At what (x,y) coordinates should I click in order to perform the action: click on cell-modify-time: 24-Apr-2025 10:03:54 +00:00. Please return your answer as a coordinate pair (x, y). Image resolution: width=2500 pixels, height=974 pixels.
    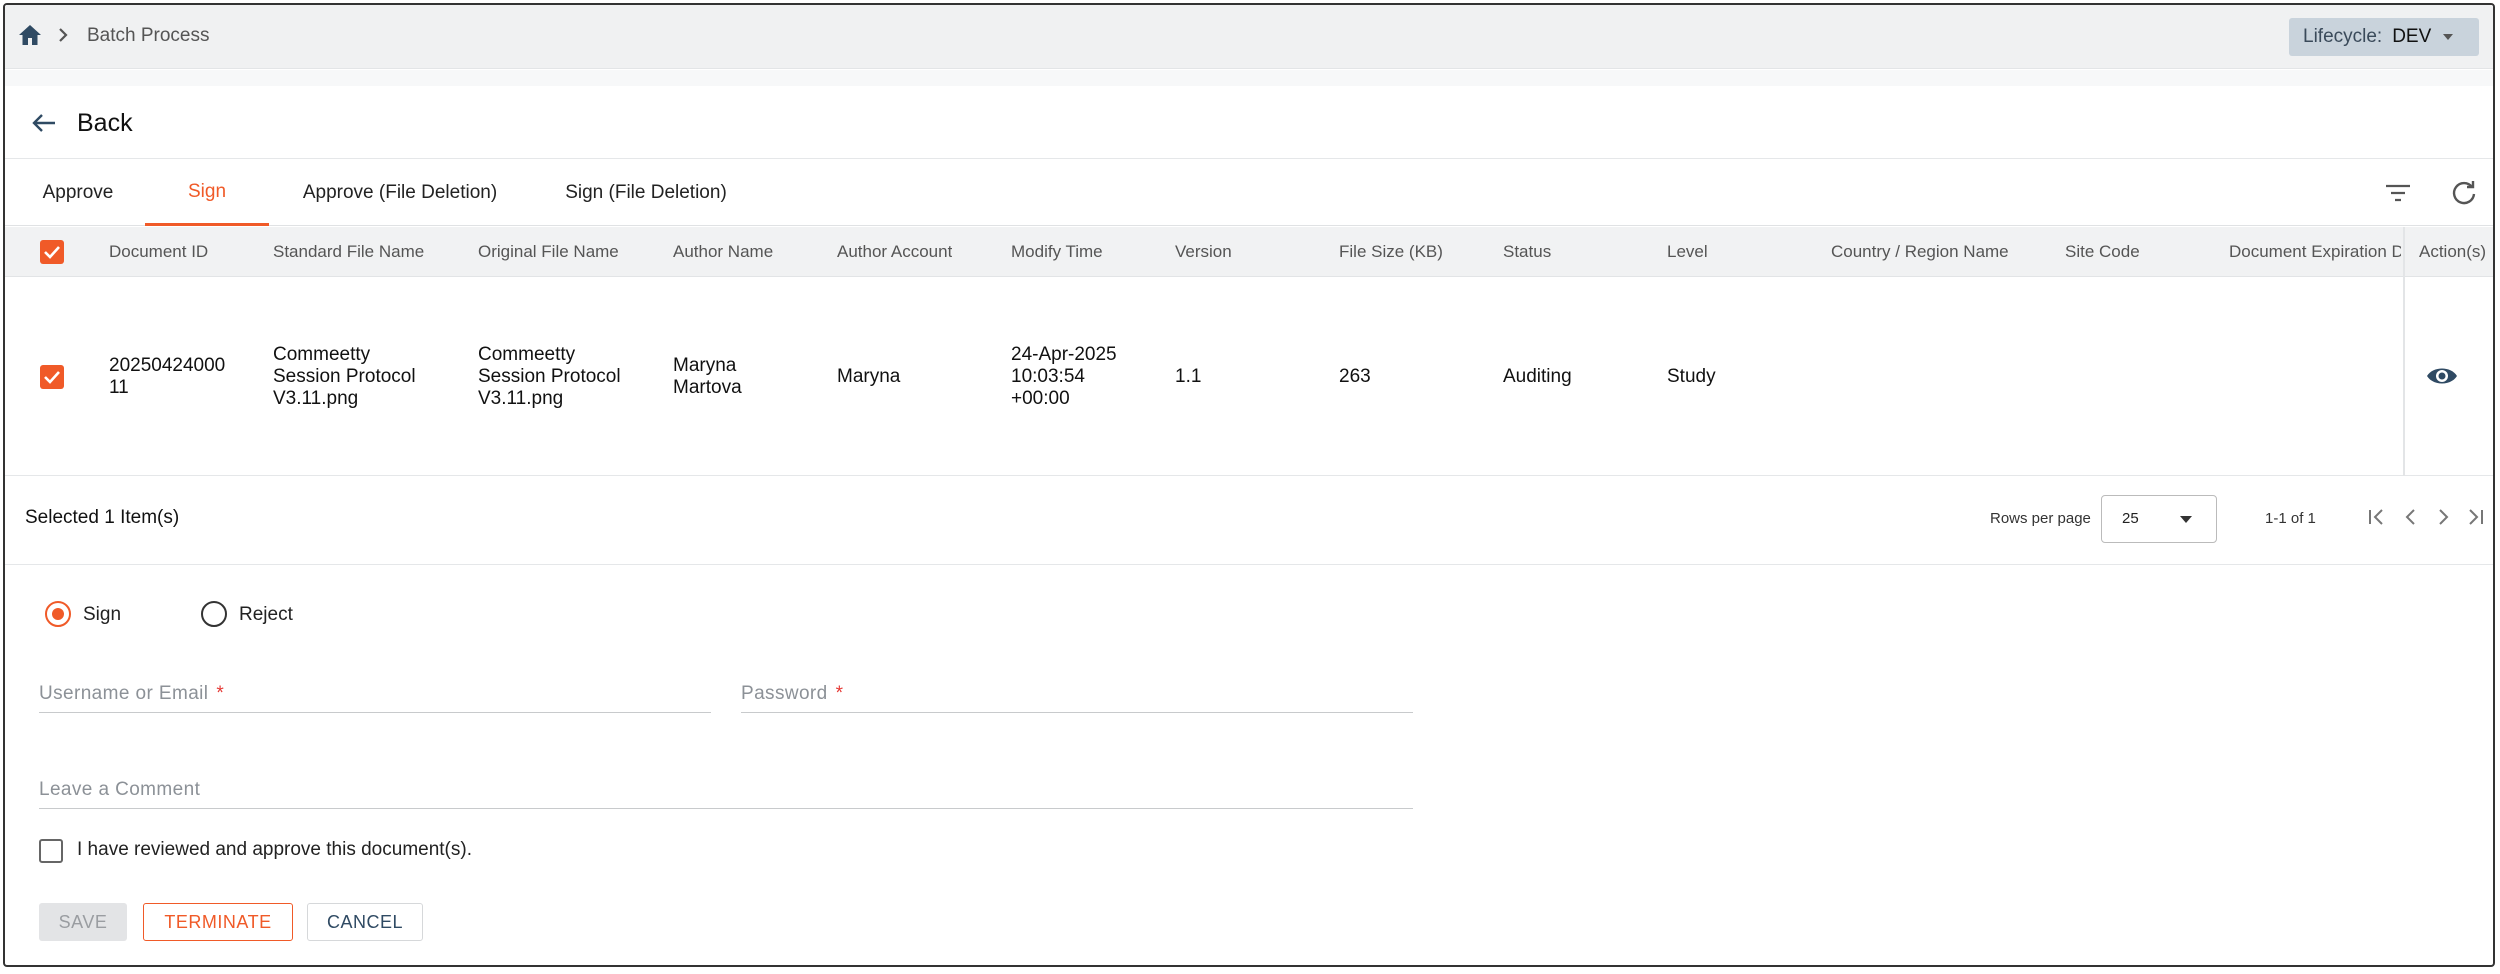
    Looking at the image, I should click on (1064, 377).